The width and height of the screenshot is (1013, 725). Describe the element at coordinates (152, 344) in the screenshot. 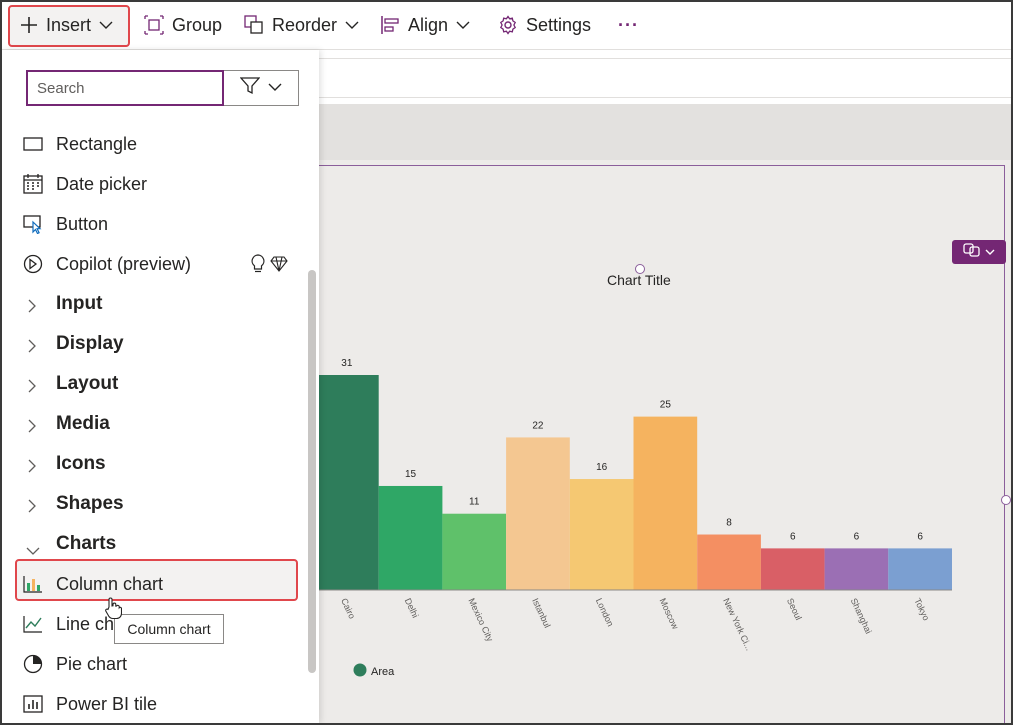

I see `category-display: Display` at that location.